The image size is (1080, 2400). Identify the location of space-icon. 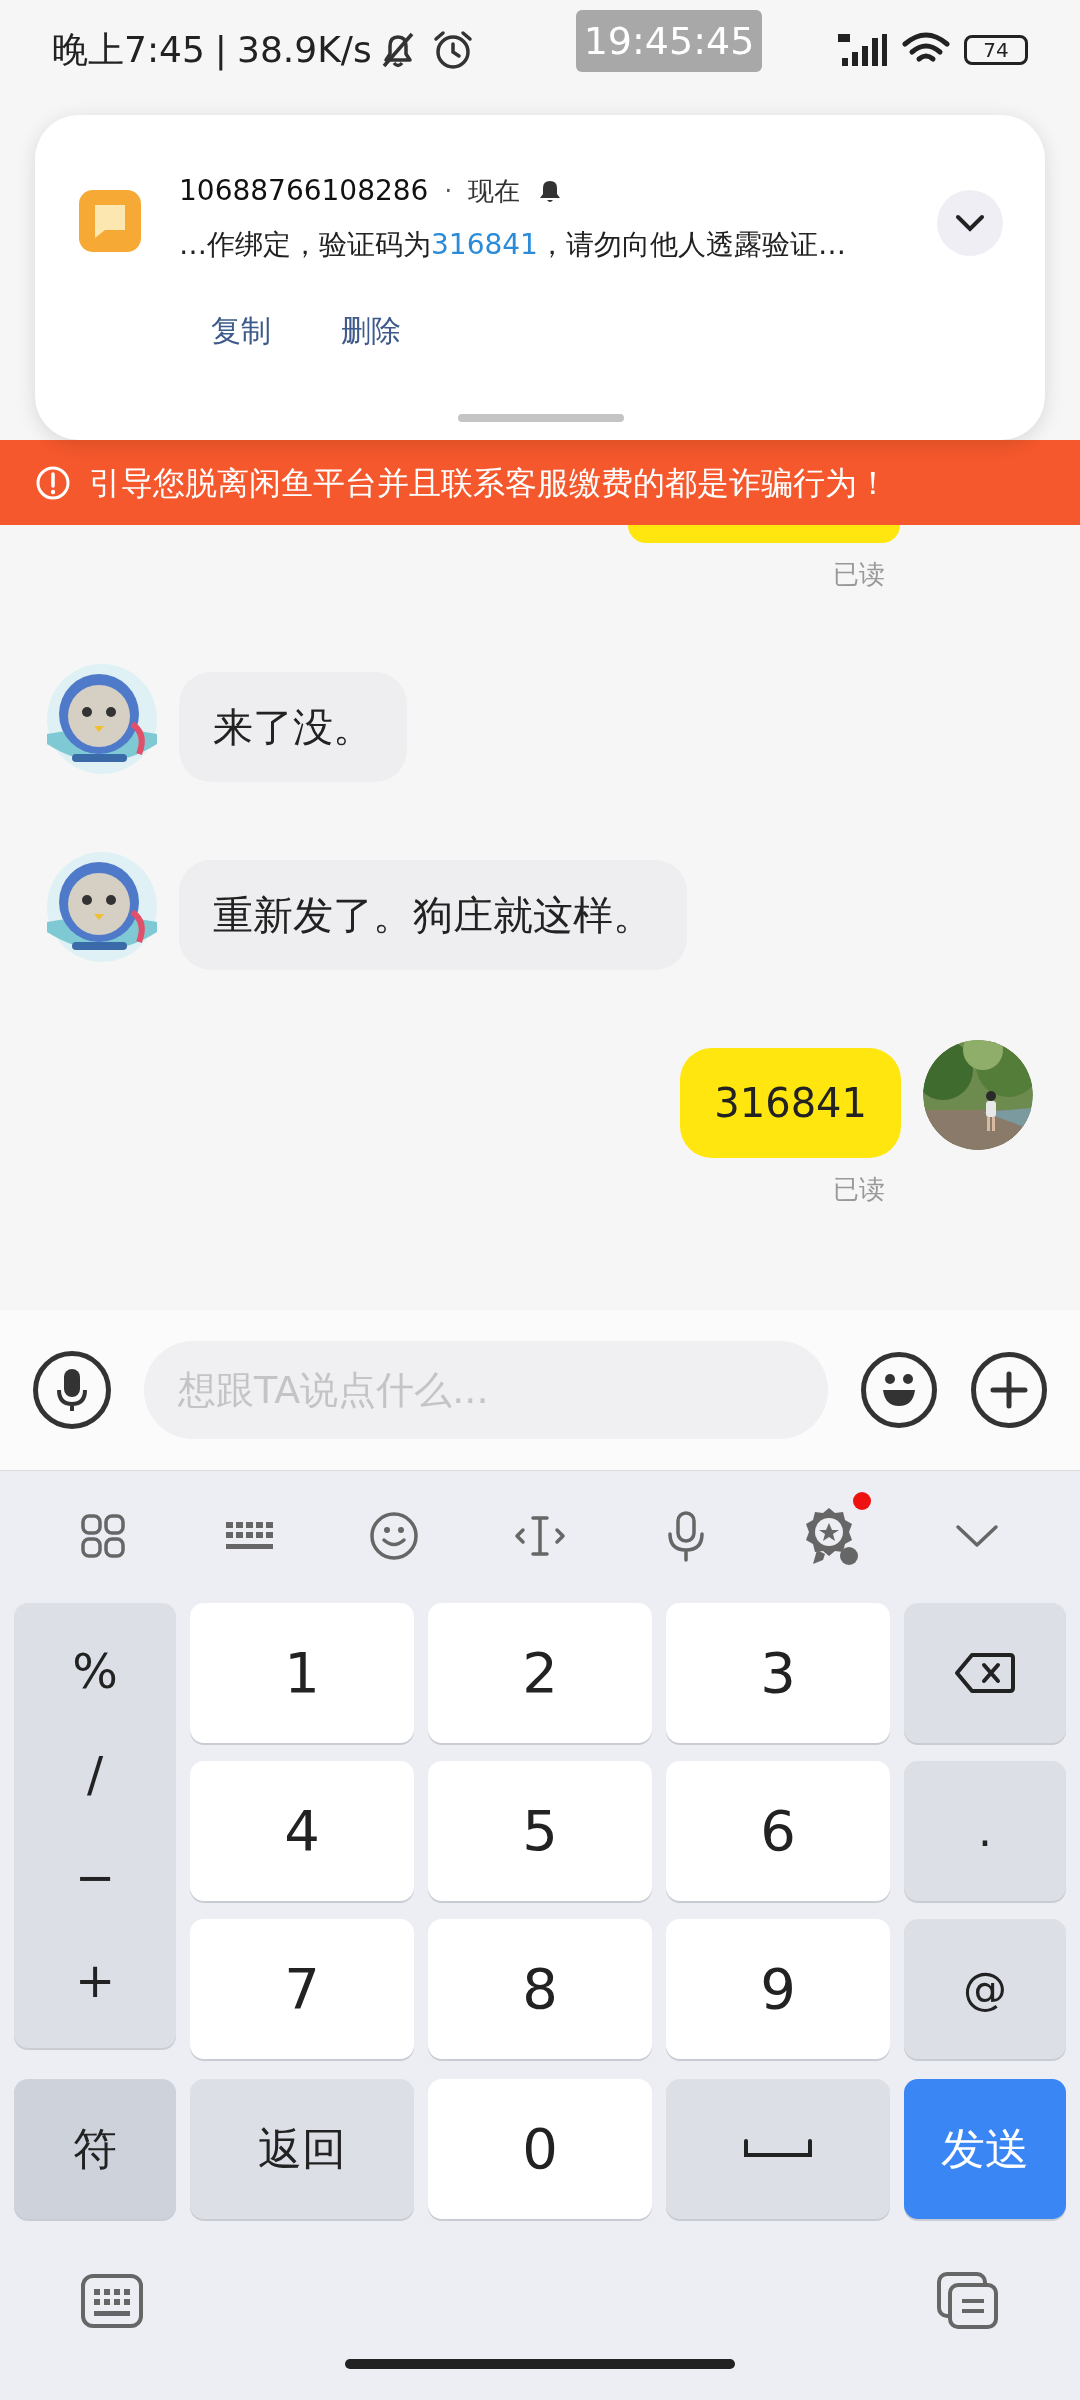
(778, 2149).